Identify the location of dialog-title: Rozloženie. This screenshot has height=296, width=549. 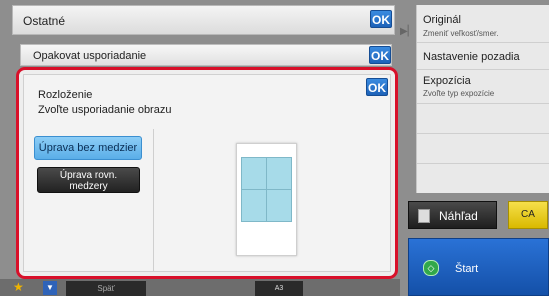
(65, 95).